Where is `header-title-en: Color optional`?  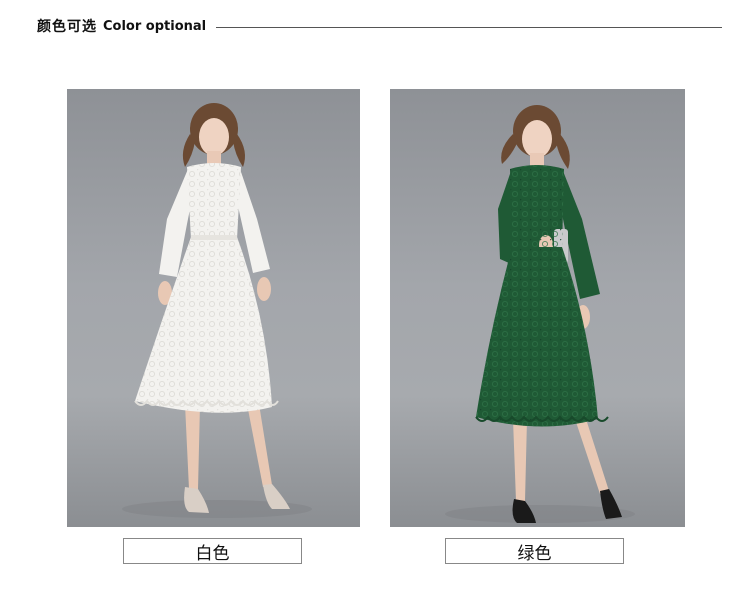
header-title-en: Color optional is located at coordinates (155, 26).